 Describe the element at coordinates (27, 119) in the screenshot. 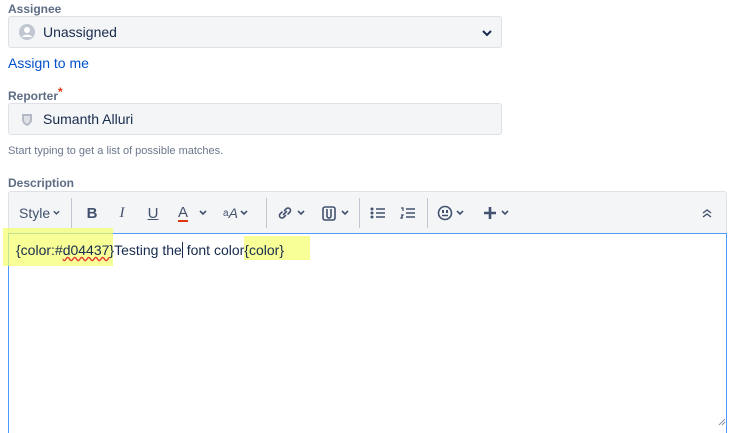

I see `reporter-avatar-icon` at that location.